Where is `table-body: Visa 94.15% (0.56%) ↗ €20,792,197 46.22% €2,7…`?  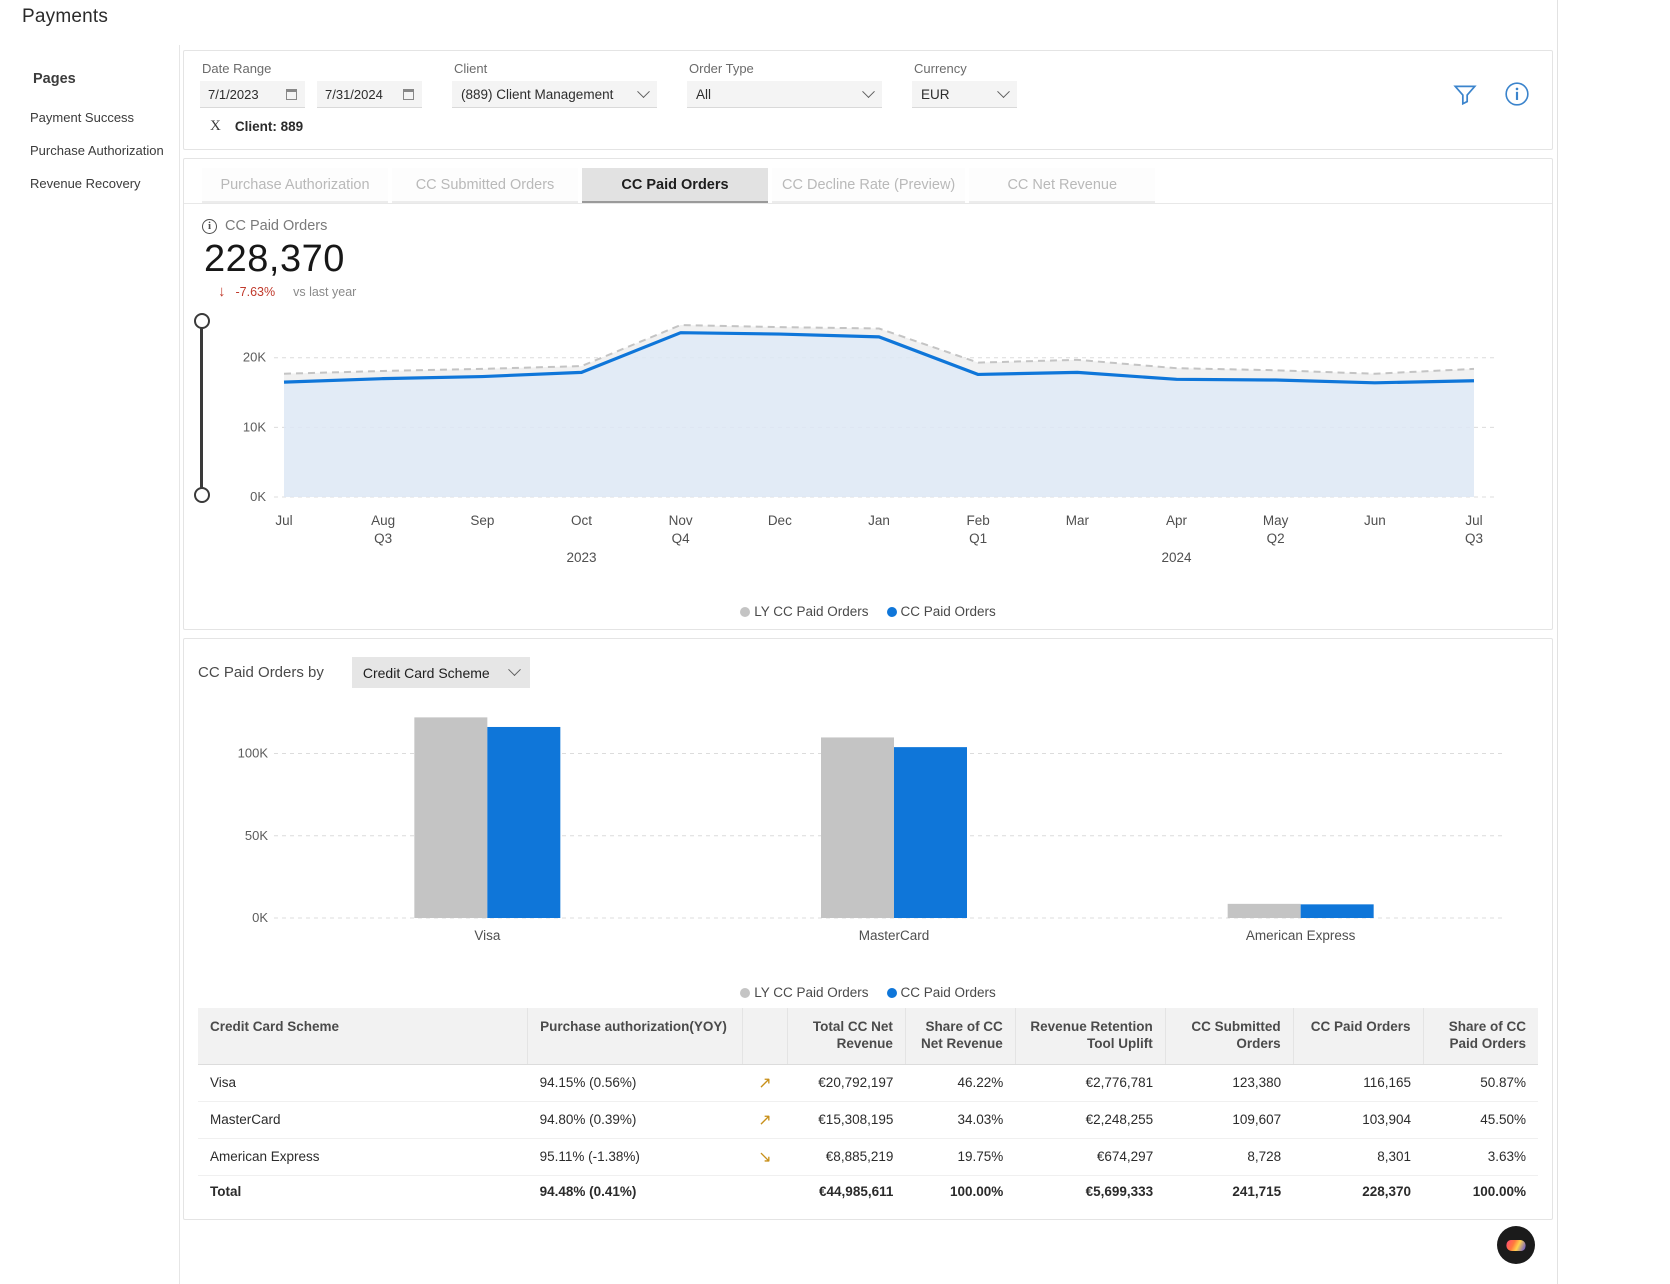 table-body: Visa 94.15% (0.56%) ↗ €20,792,197 46.22% €2,7… is located at coordinates (868, 1135).